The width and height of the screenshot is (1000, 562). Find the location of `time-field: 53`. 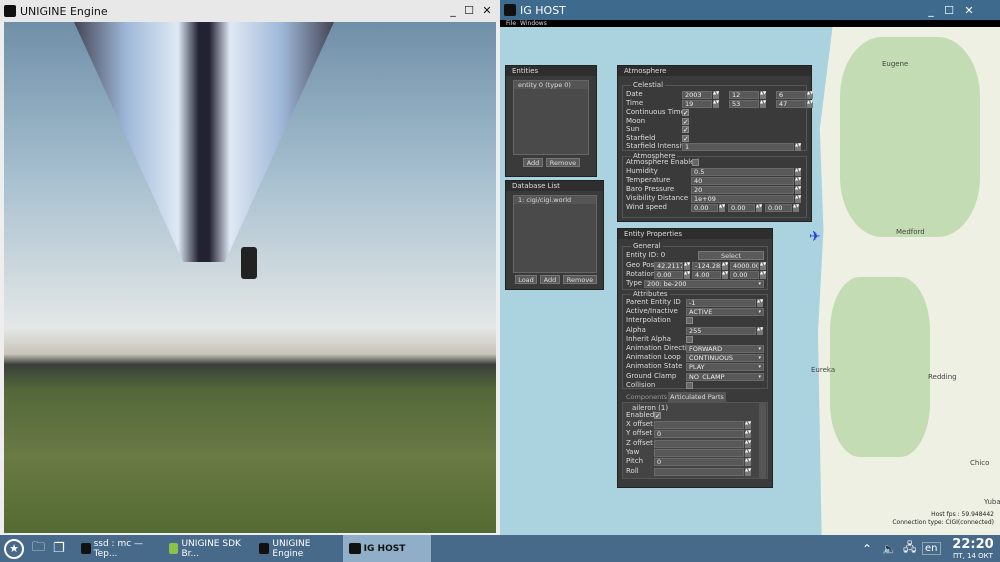

time-field: 53 is located at coordinates (744, 104).